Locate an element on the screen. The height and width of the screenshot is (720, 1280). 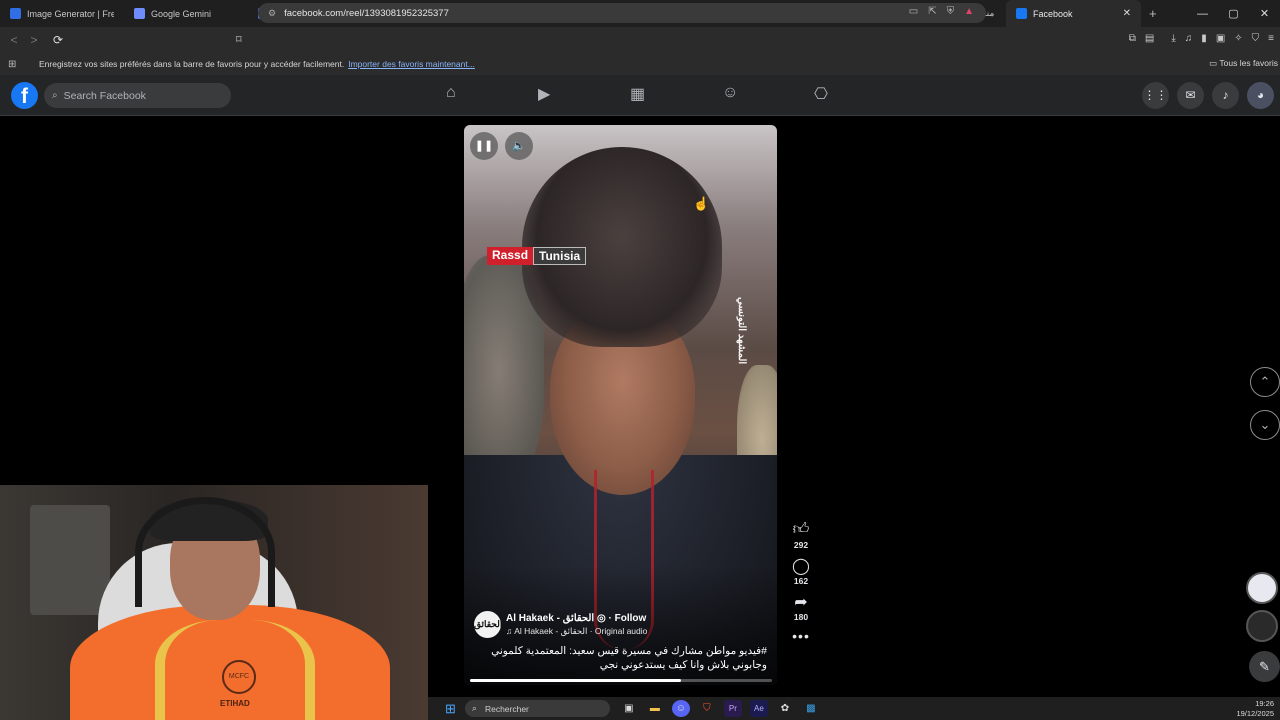
new-message-icon: ✎ is located at coordinates (1264, 666).